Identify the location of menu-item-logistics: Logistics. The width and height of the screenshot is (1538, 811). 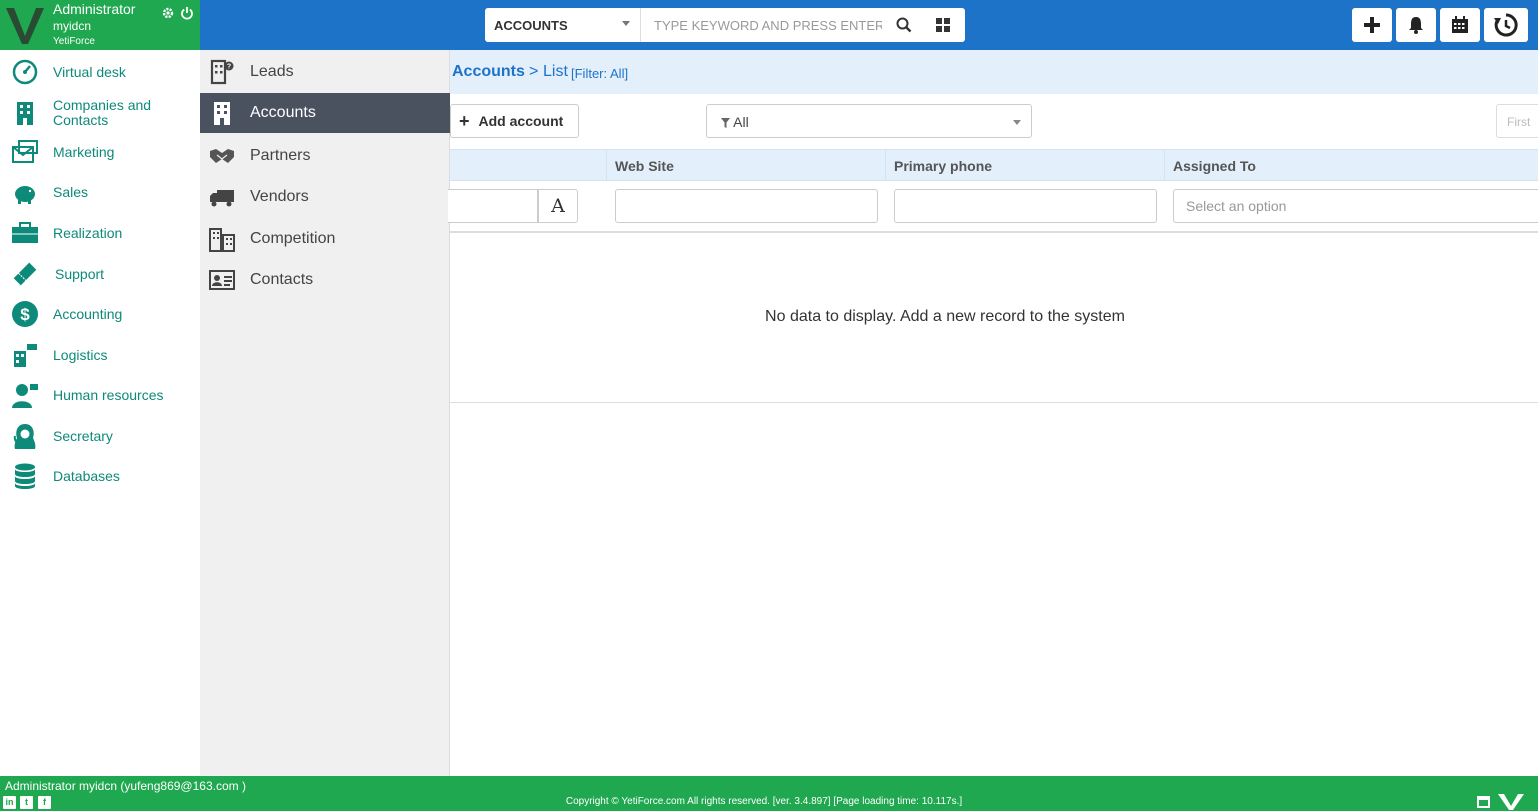
(100, 355).